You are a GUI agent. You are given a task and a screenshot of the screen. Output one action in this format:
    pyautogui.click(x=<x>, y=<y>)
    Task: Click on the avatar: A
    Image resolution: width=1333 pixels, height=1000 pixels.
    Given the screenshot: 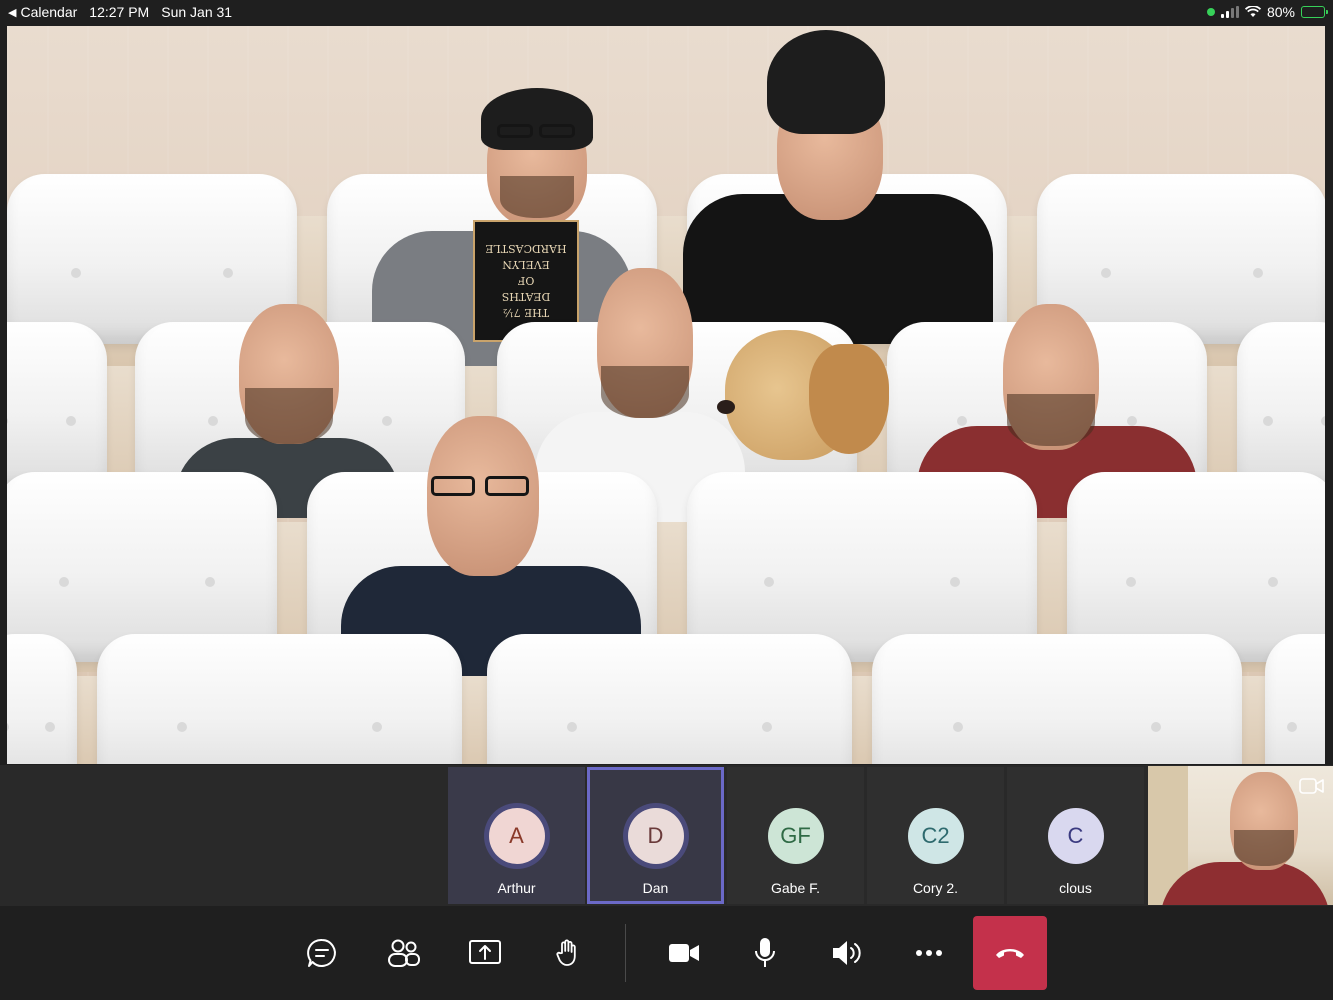 What is the action you would take?
    pyautogui.click(x=516, y=836)
    